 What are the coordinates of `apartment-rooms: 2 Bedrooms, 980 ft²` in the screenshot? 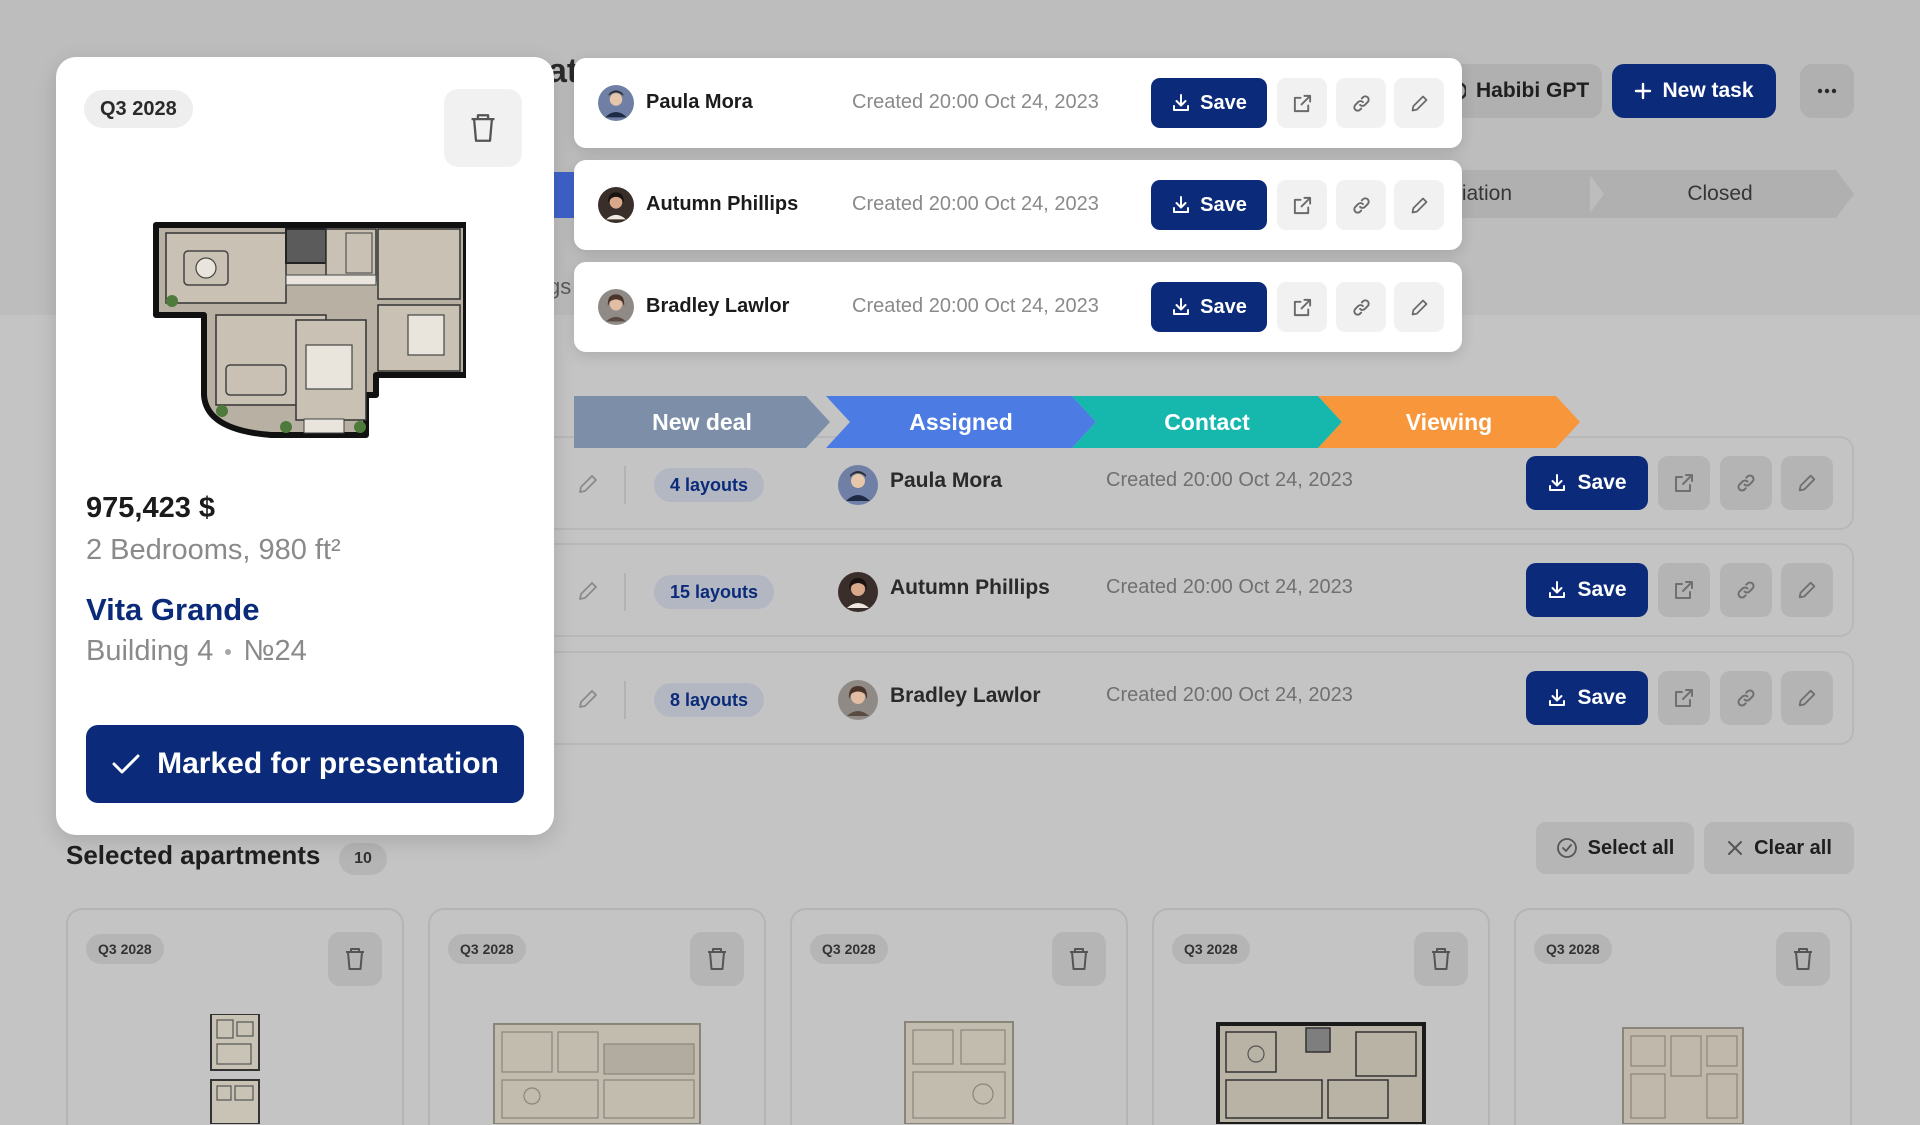 It's located at (213, 550).